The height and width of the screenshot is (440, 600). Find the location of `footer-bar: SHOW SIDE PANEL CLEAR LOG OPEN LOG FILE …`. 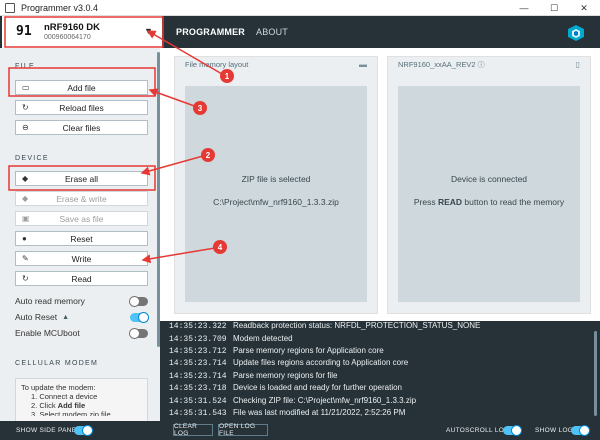

footer-bar: SHOW SIDE PANEL CLEAR LOG OPEN LOG FILE … is located at coordinates (300, 430).